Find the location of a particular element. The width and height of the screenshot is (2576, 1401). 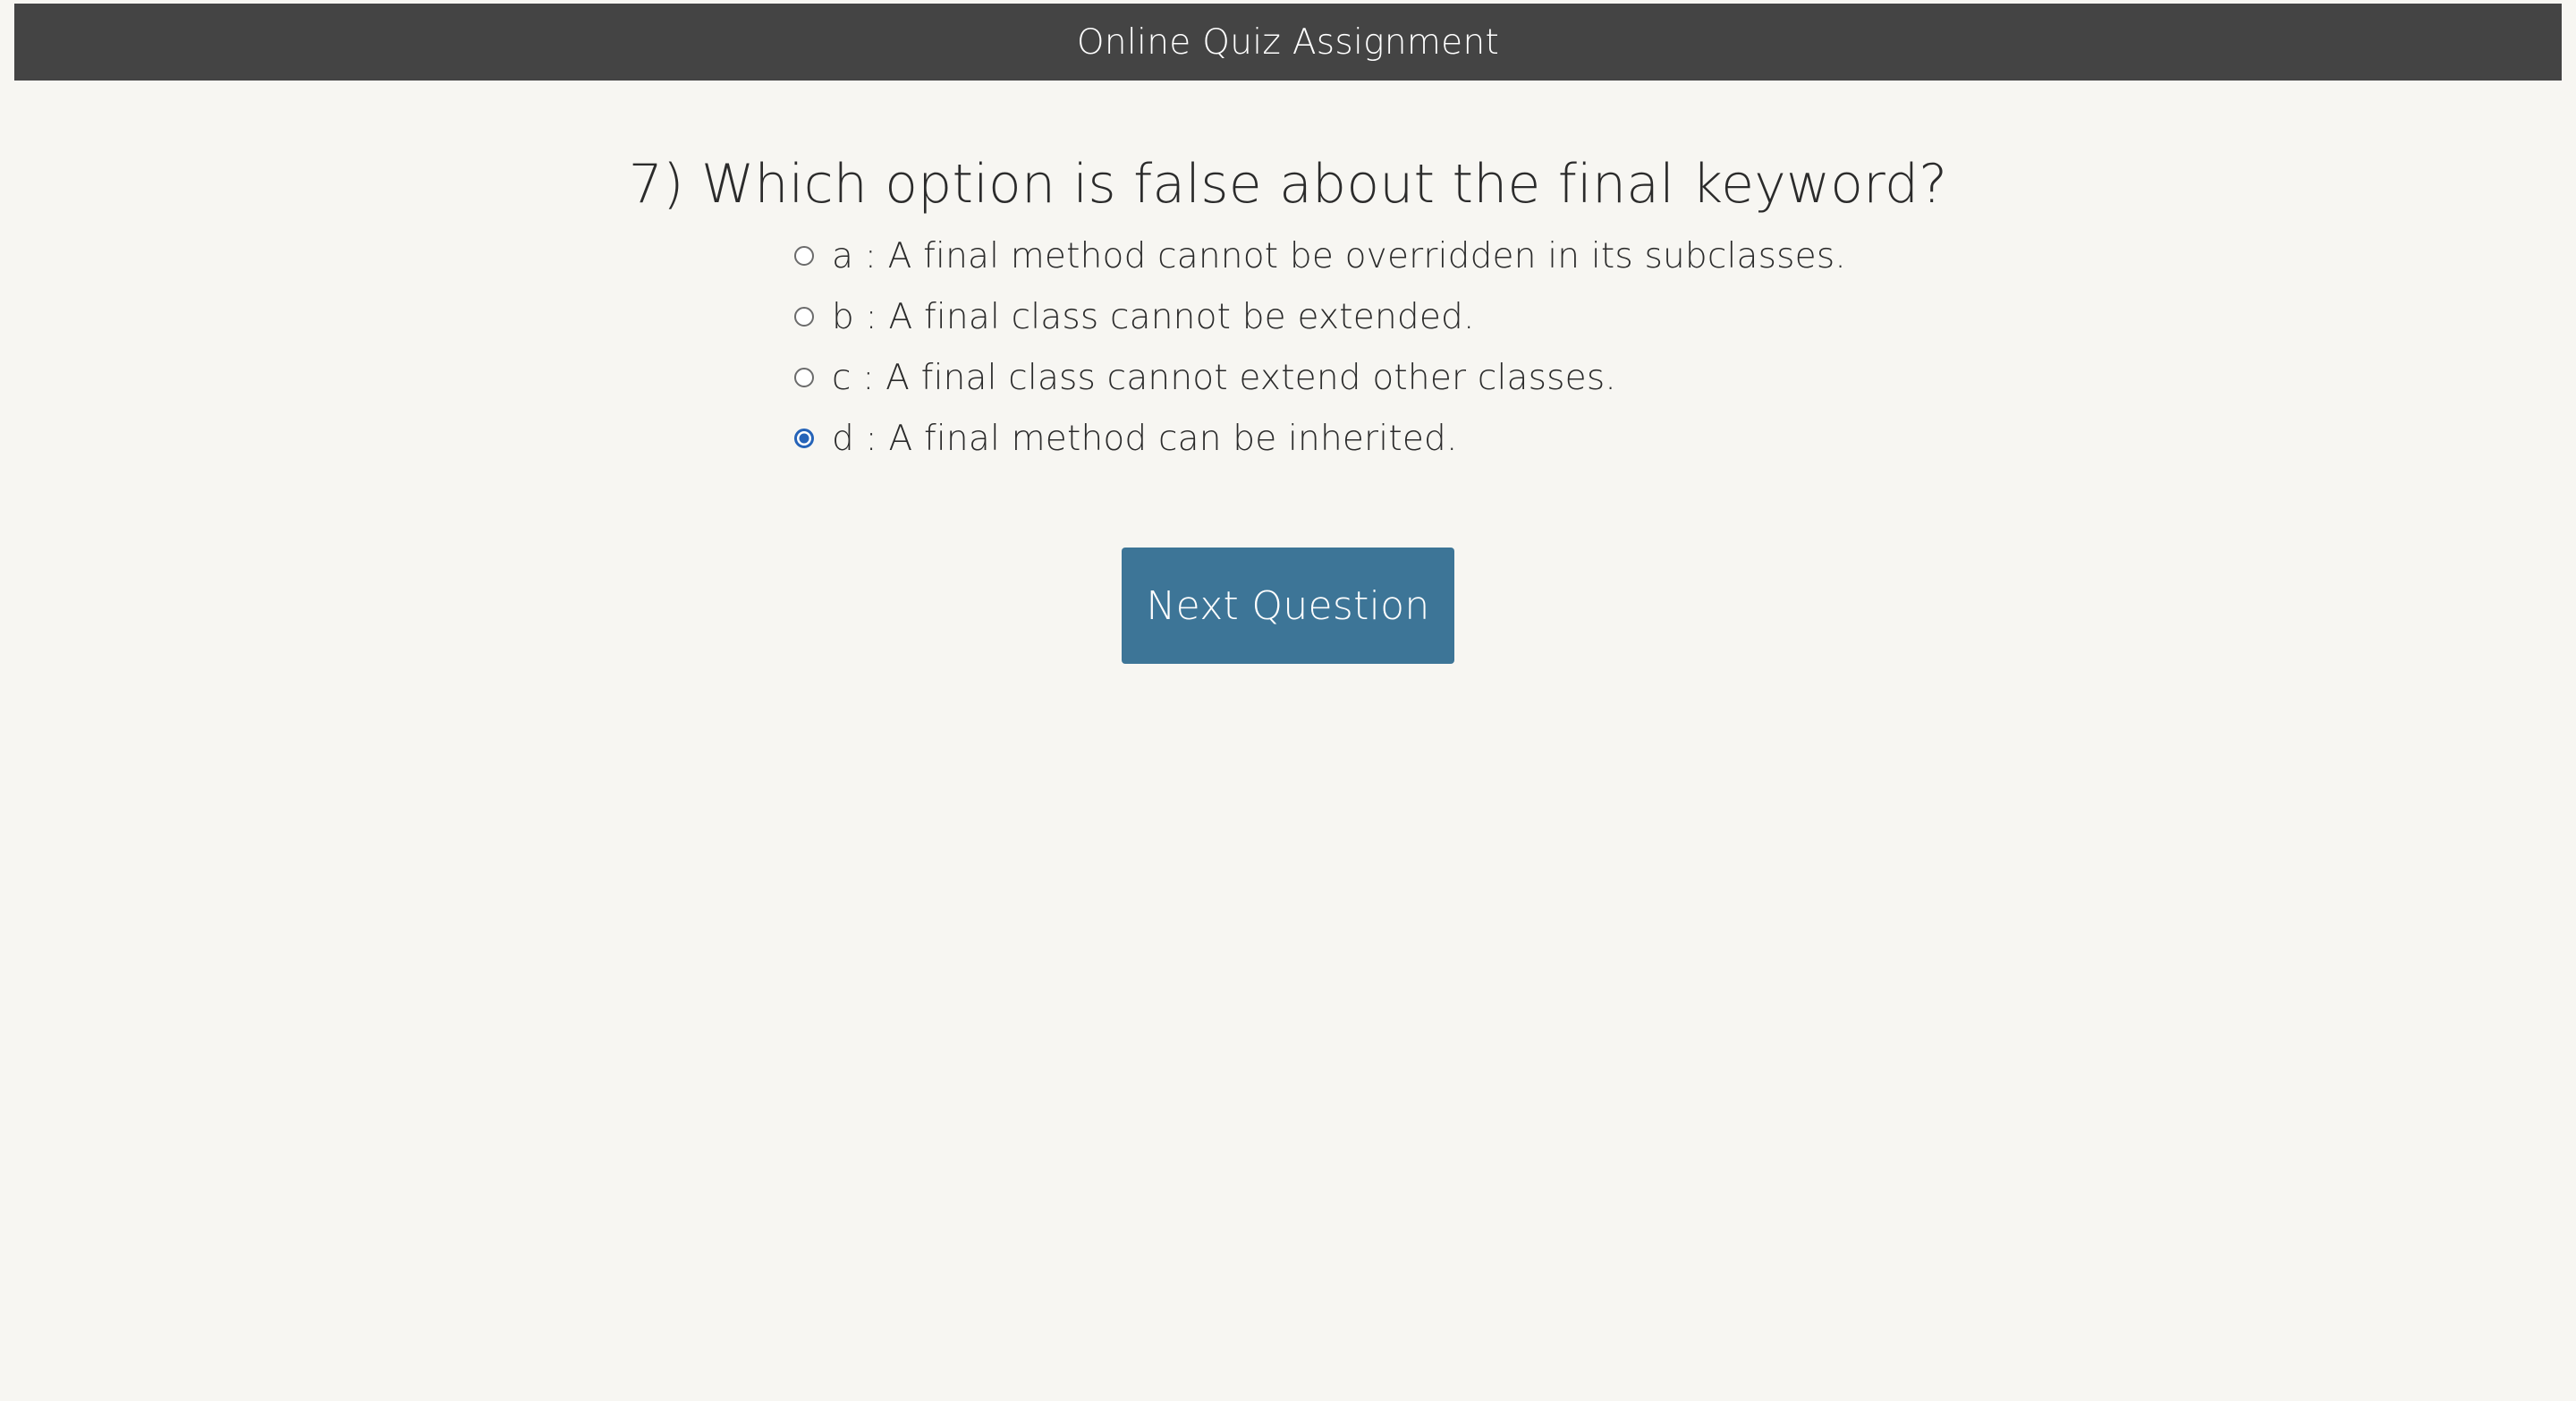

next-question-button: Next Question is located at coordinates (1288, 606).